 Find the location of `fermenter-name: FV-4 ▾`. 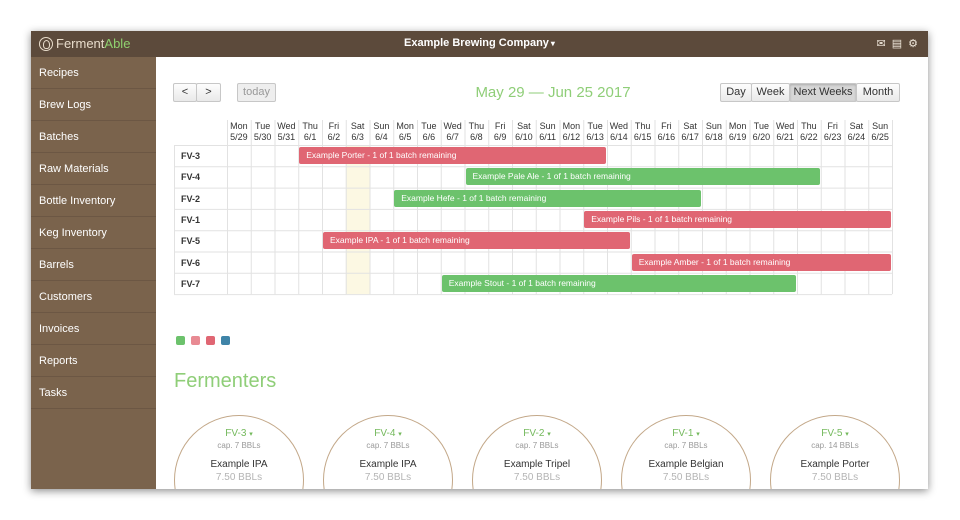

fermenter-name: FV-4 ▾ is located at coordinates (388, 433).